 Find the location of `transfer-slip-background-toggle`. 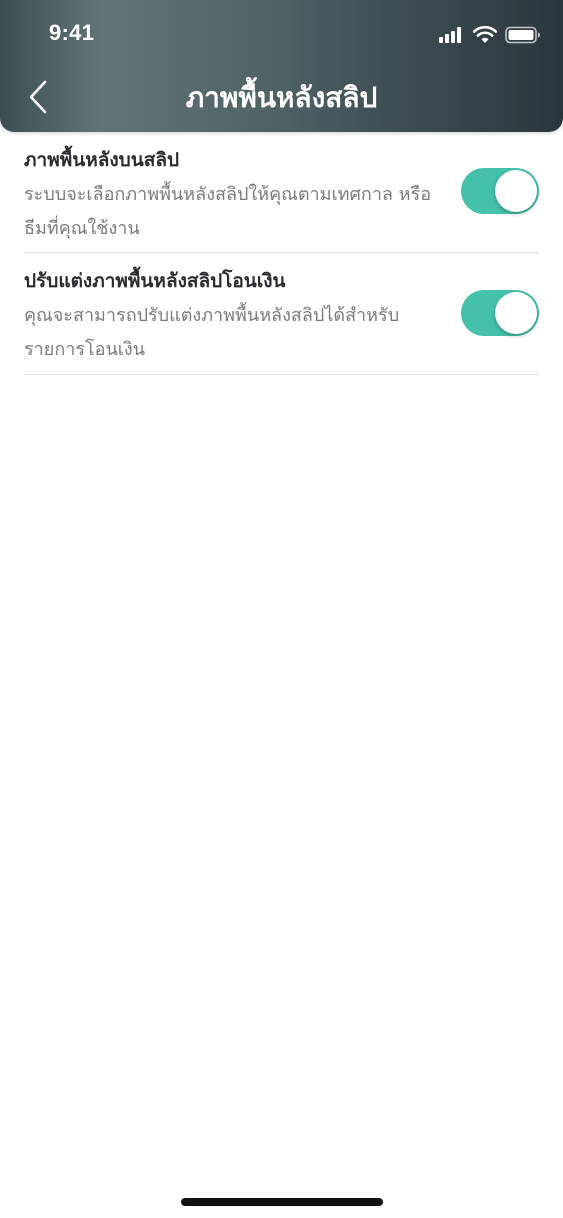

transfer-slip-background-toggle is located at coordinates (500, 313).